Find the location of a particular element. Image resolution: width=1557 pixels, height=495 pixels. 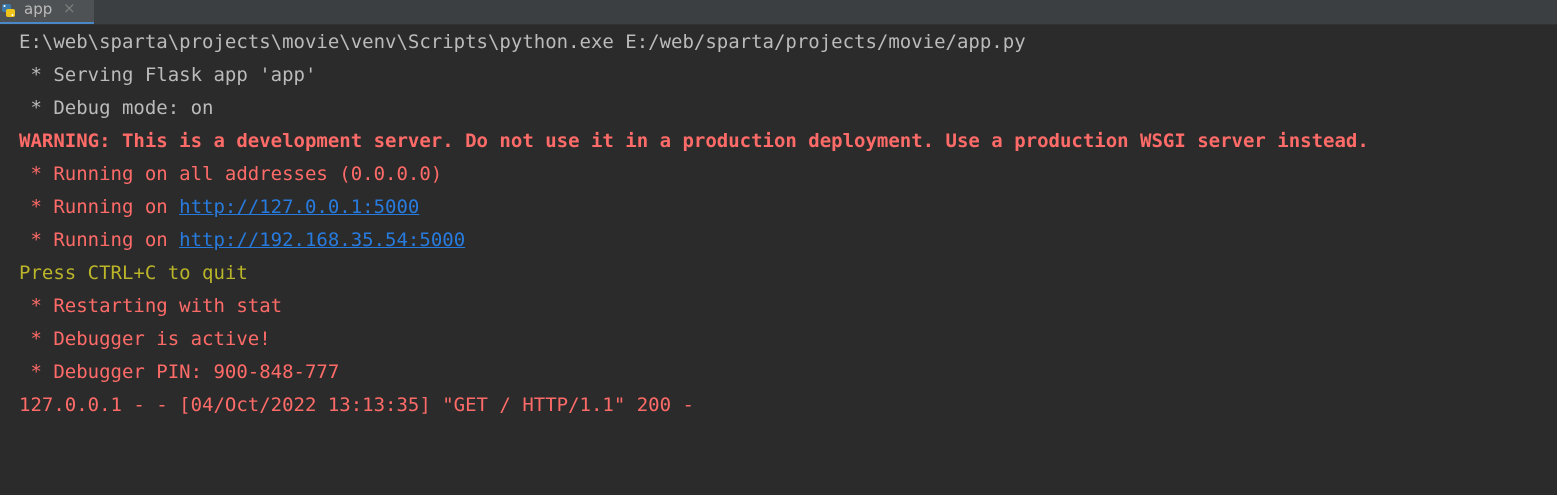

console-line-debugger-pin: * Debugger PIN: 900-848-777 is located at coordinates (179, 372).